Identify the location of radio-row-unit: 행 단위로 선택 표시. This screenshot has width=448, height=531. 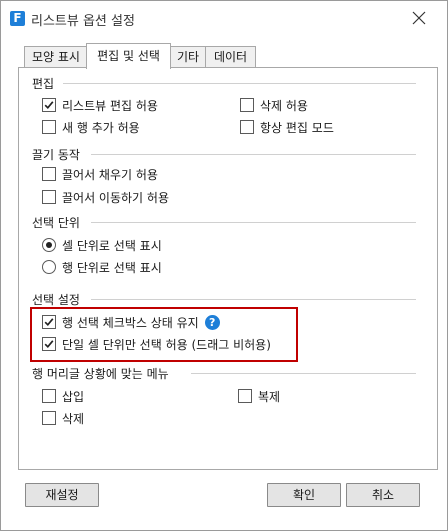
(102, 267).